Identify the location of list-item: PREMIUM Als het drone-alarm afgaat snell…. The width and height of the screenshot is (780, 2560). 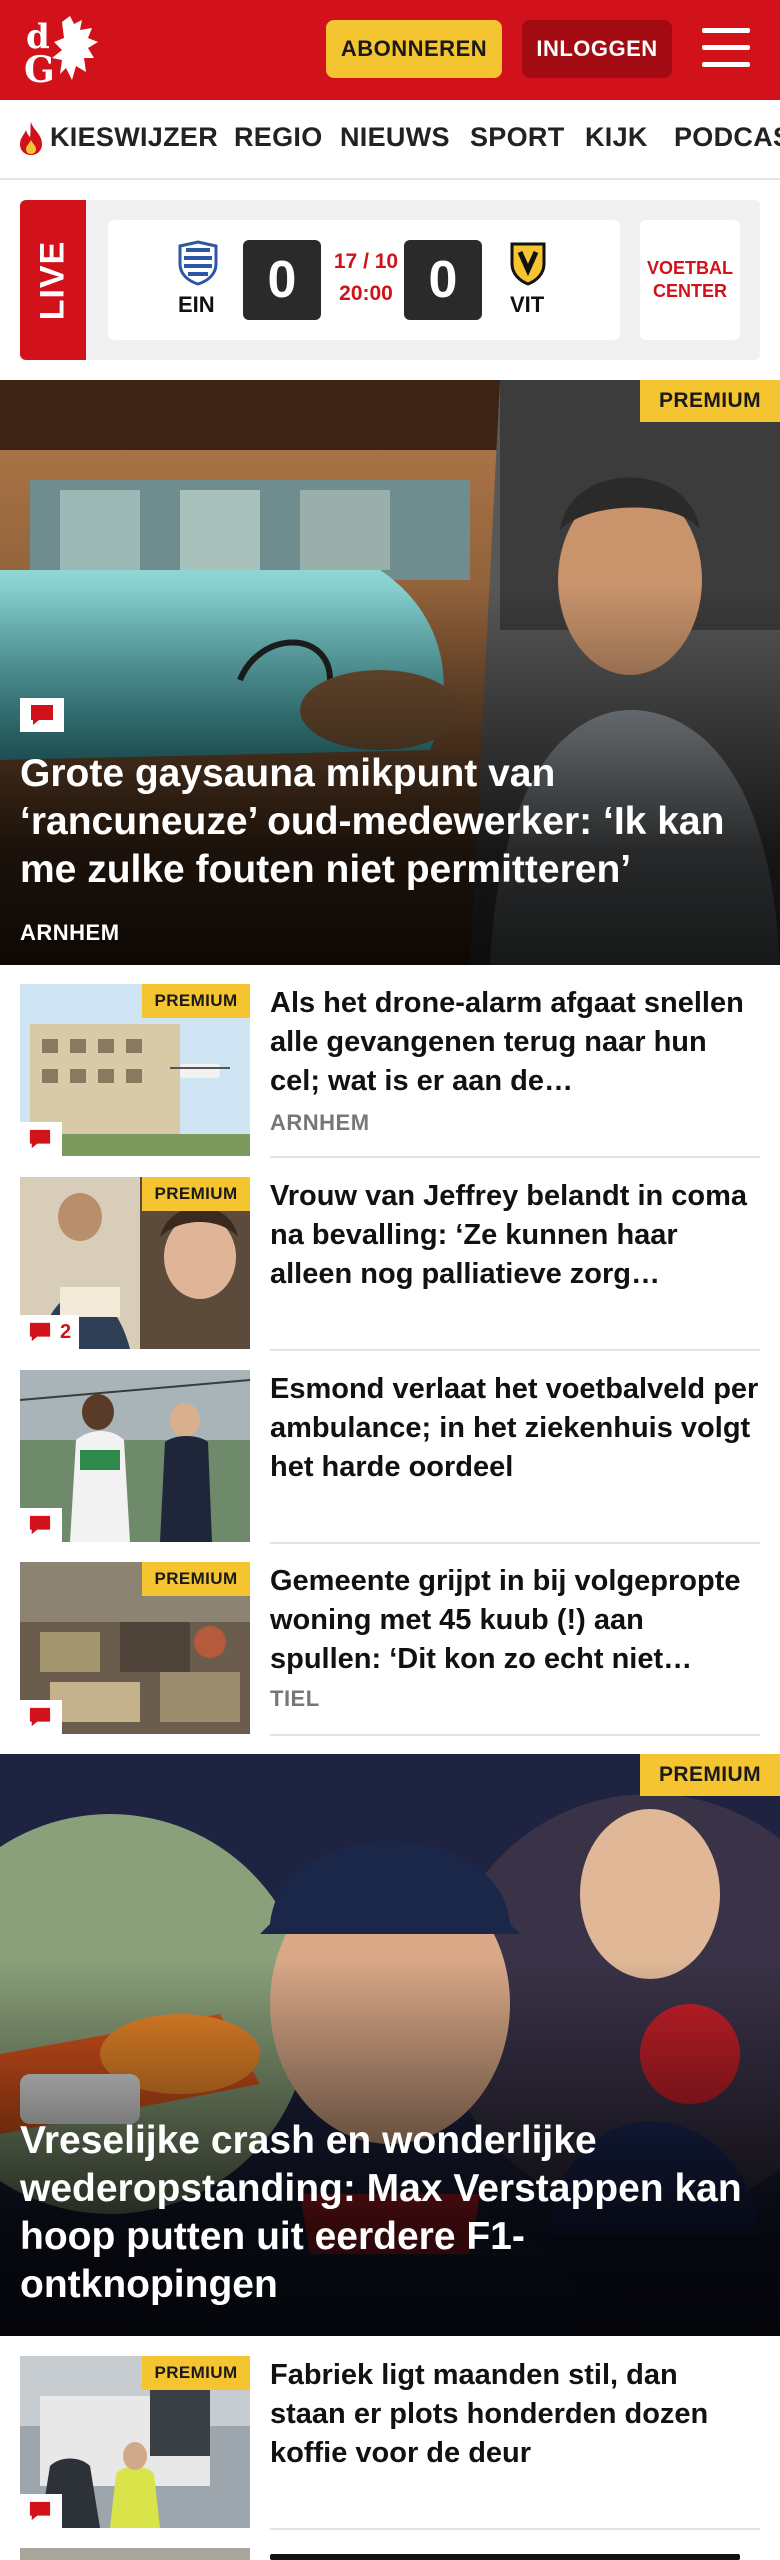
(390, 1071).